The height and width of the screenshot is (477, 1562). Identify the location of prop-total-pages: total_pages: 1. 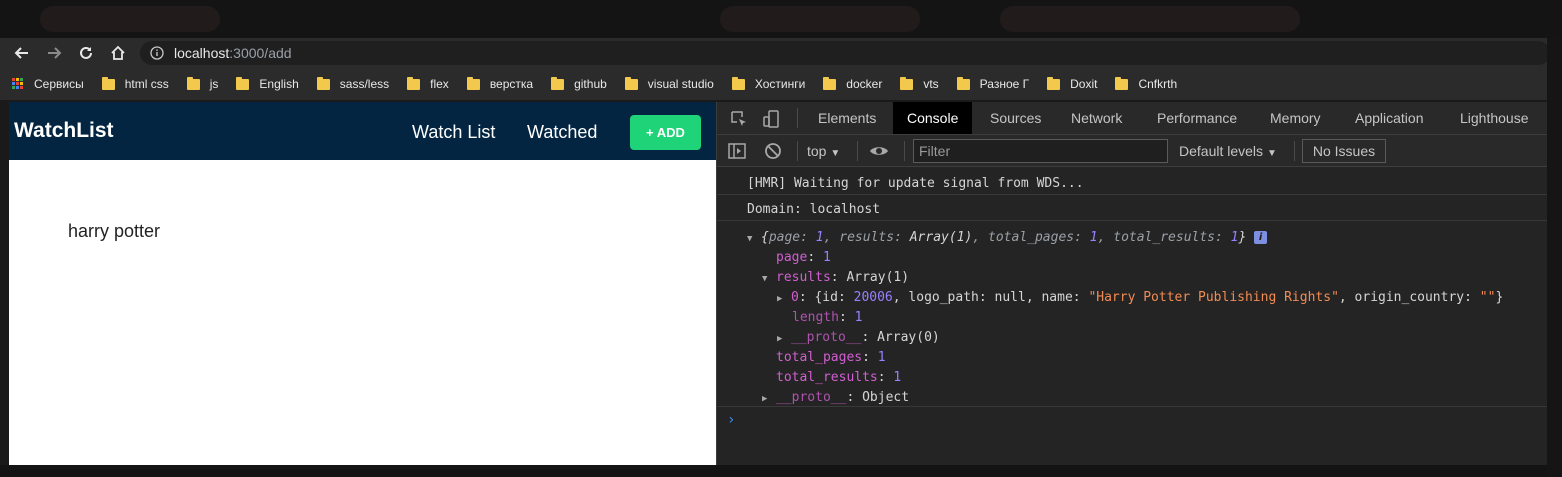
(831, 357).